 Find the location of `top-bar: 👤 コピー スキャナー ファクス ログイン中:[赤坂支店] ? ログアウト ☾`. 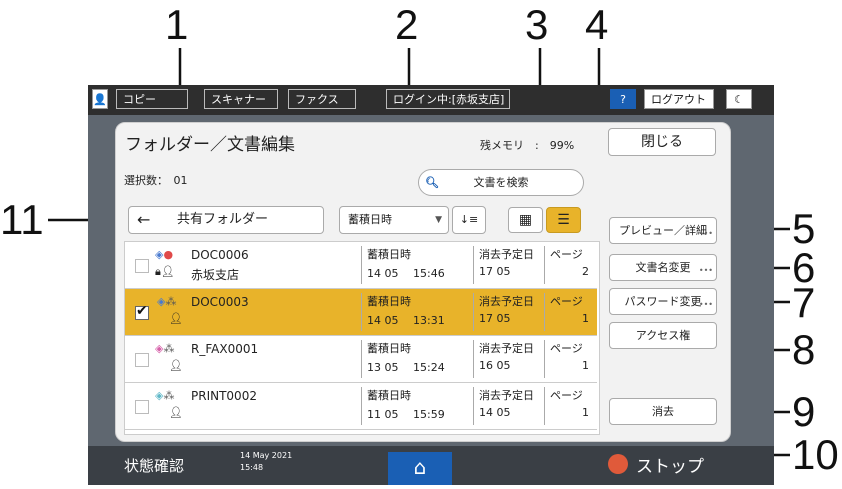

top-bar: 👤 コピー スキャナー ファクス ログイン中:[赤坂支店] ? ログアウト ☾ is located at coordinates (431, 100).